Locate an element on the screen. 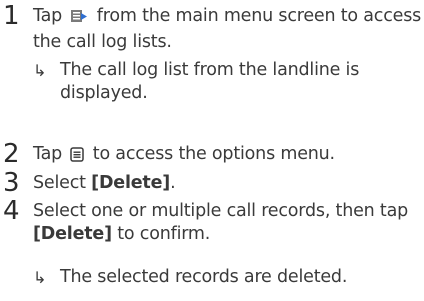 The height and width of the screenshot is (301, 424). step-number: 2 is located at coordinates (11, 154).